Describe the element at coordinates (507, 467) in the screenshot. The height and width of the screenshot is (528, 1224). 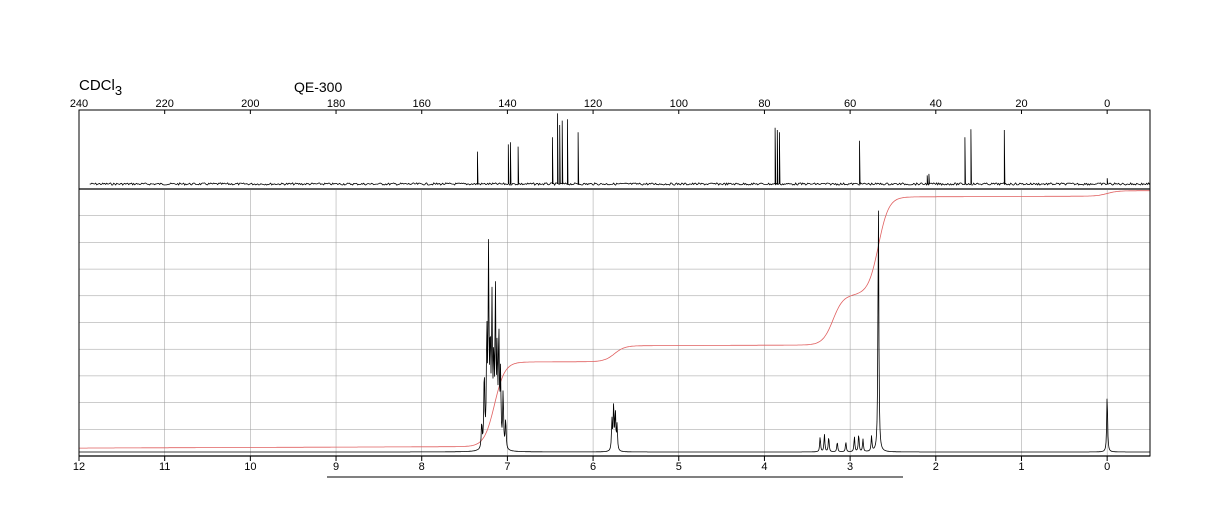
I see `h1-tick-label: 7` at that location.